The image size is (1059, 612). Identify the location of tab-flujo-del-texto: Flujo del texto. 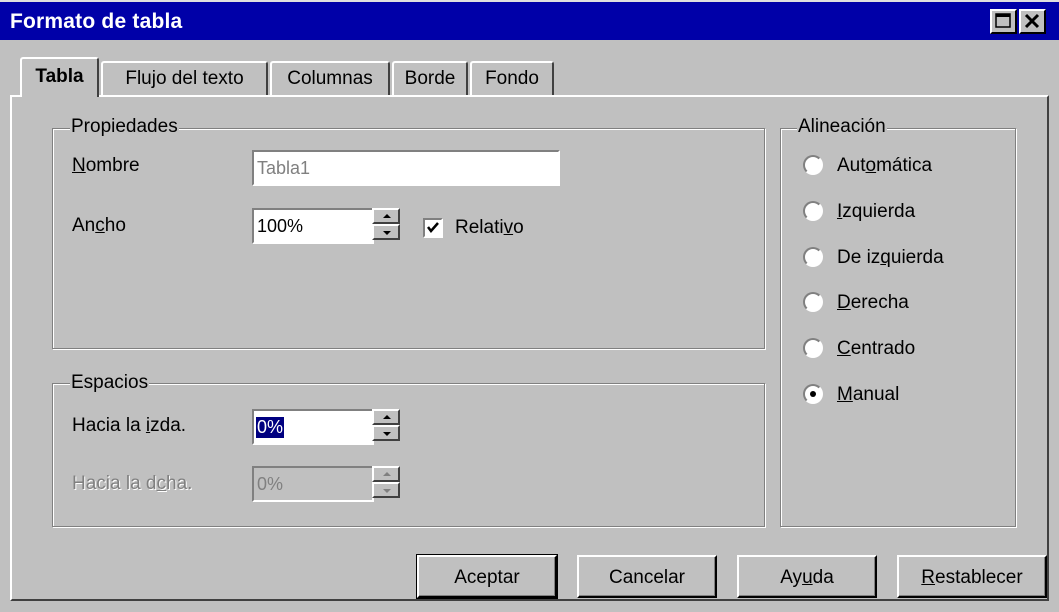
(184, 78).